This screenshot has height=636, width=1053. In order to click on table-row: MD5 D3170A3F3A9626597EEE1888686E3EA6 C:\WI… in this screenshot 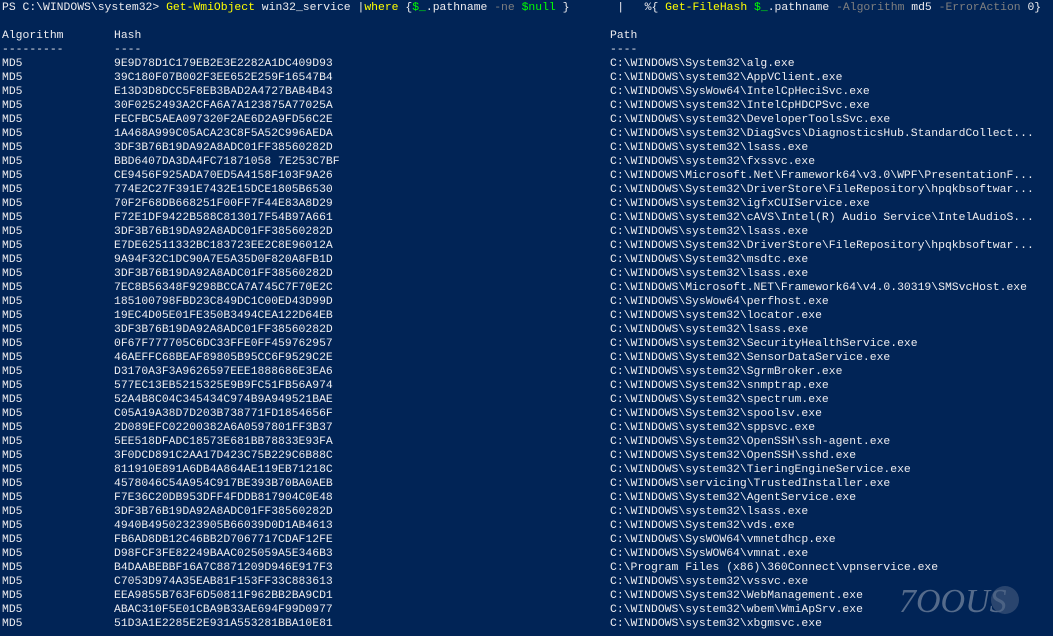, I will do `click(526, 372)`.